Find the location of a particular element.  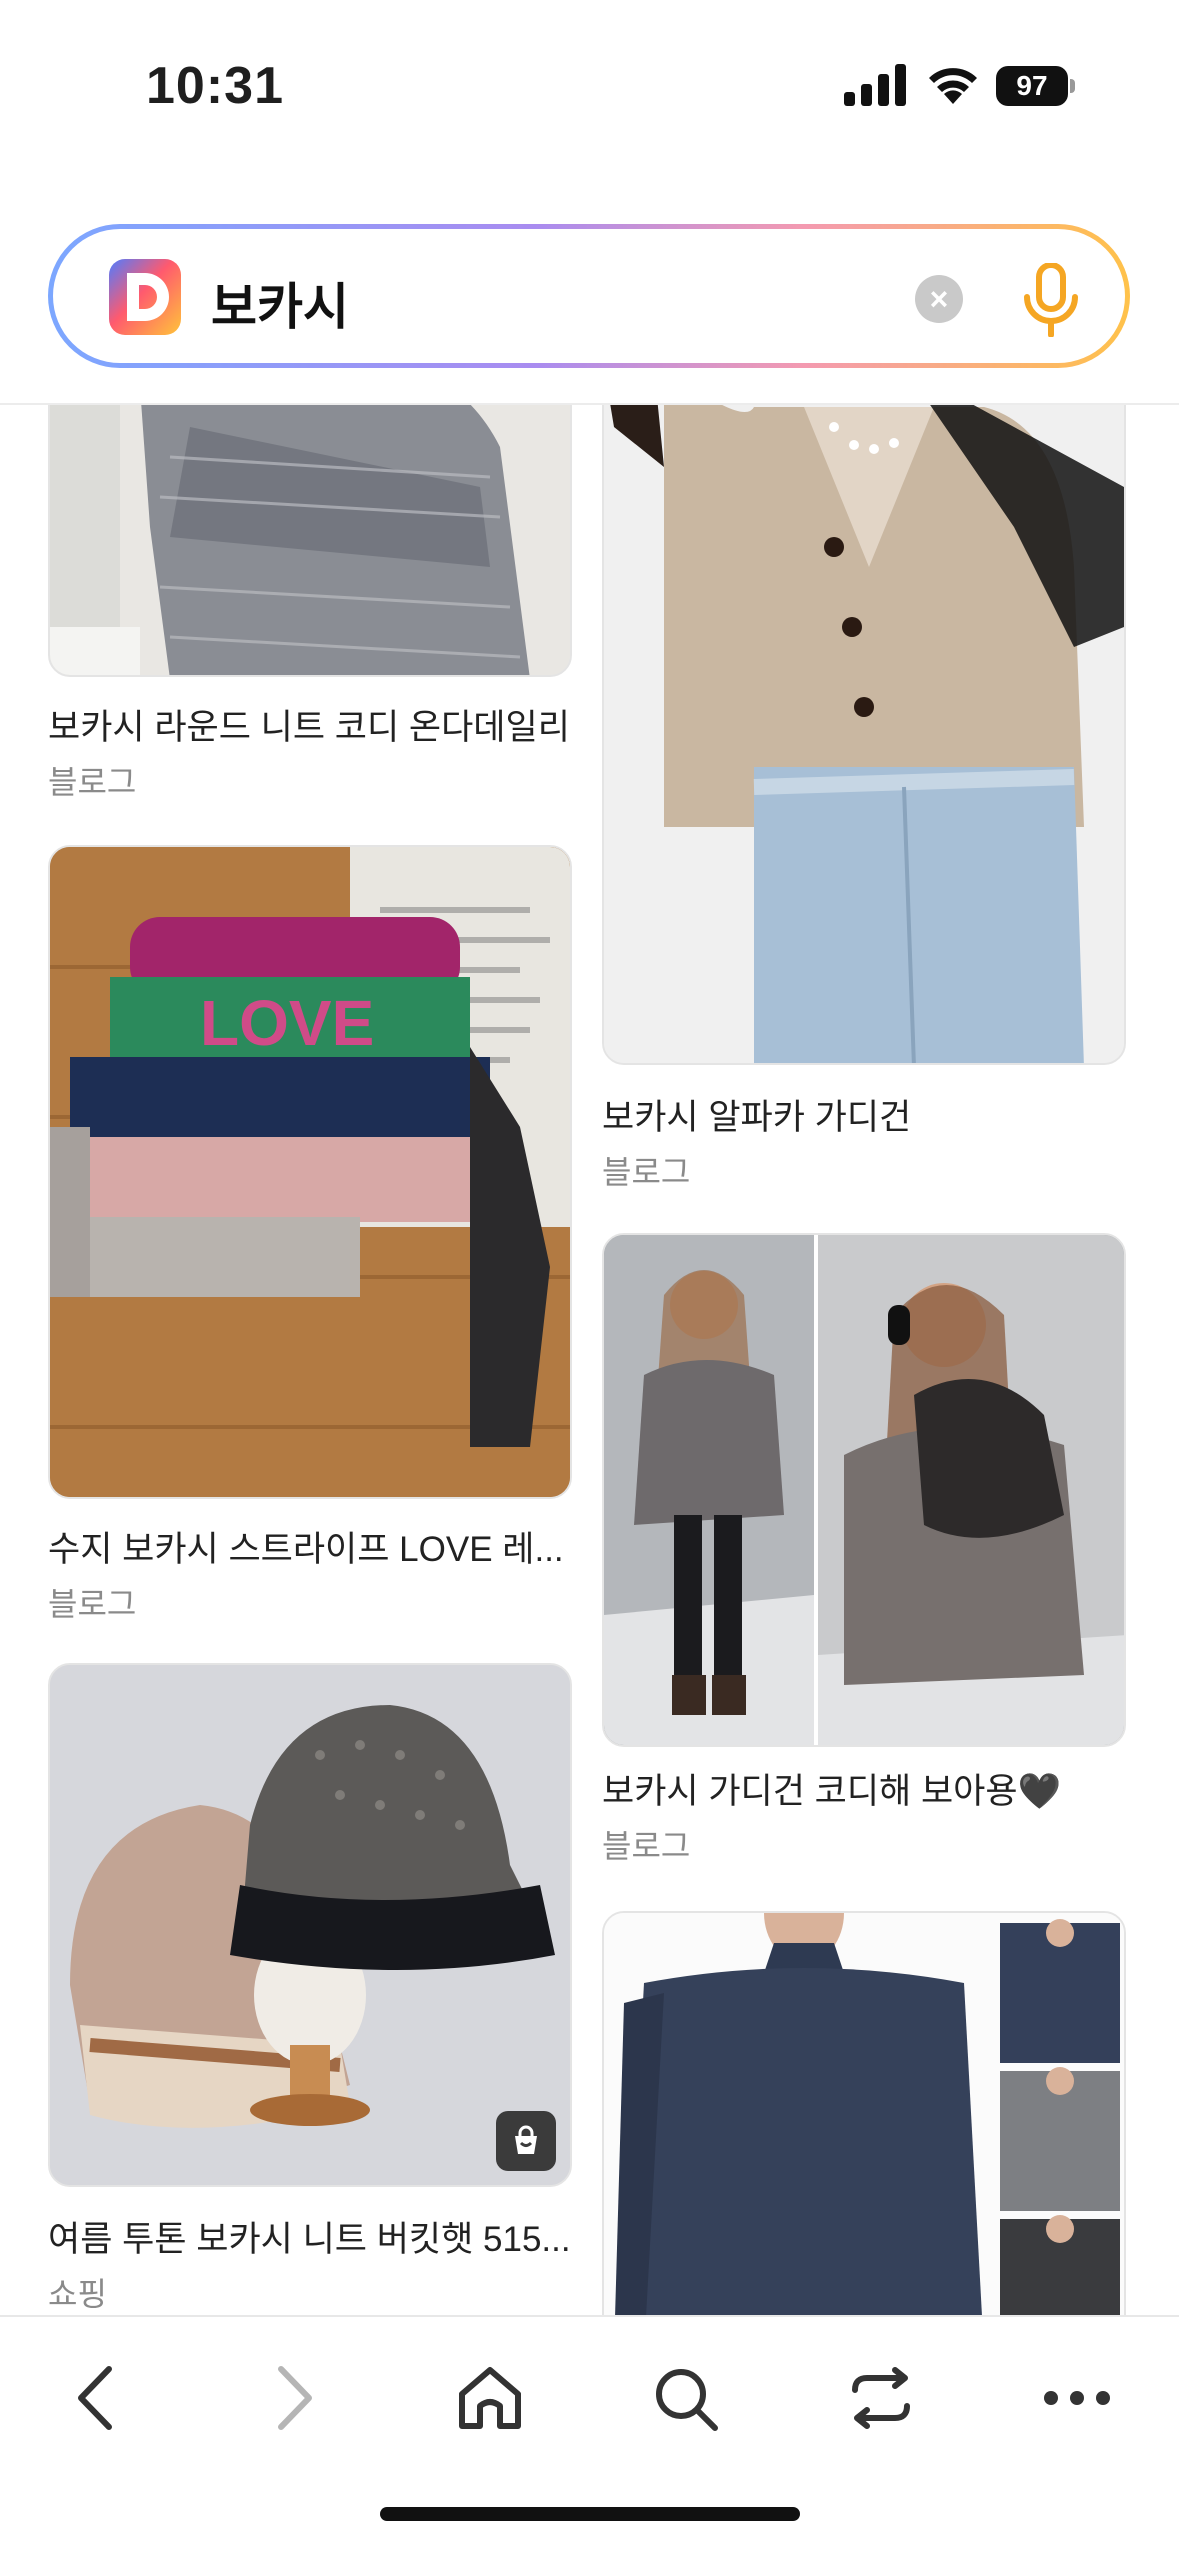

result-card: 보카시 라운드 니트 코디 온다데일리 블로그 is located at coordinates (295, 605).